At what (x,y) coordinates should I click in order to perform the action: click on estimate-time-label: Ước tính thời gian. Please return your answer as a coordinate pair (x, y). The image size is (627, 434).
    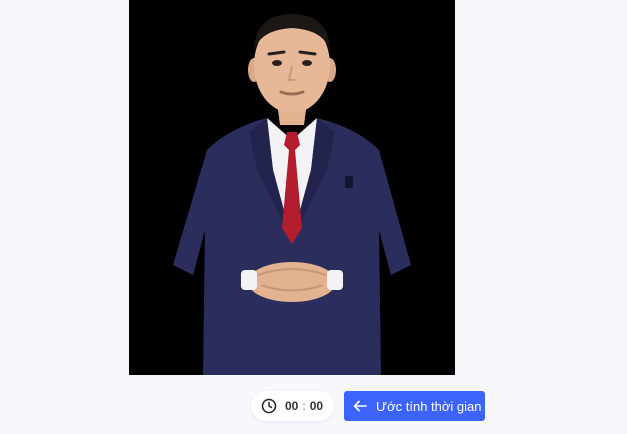
    Looking at the image, I should click on (429, 406).